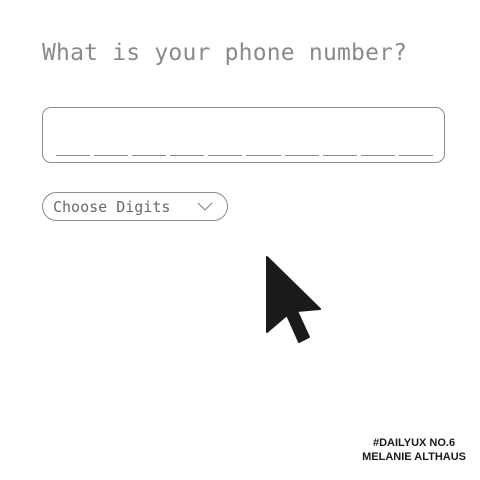 Image resolution: width=480 pixels, height=480 pixels. What do you see at coordinates (244, 155) in the screenshot?
I see `digit-slots` at bounding box center [244, 155].